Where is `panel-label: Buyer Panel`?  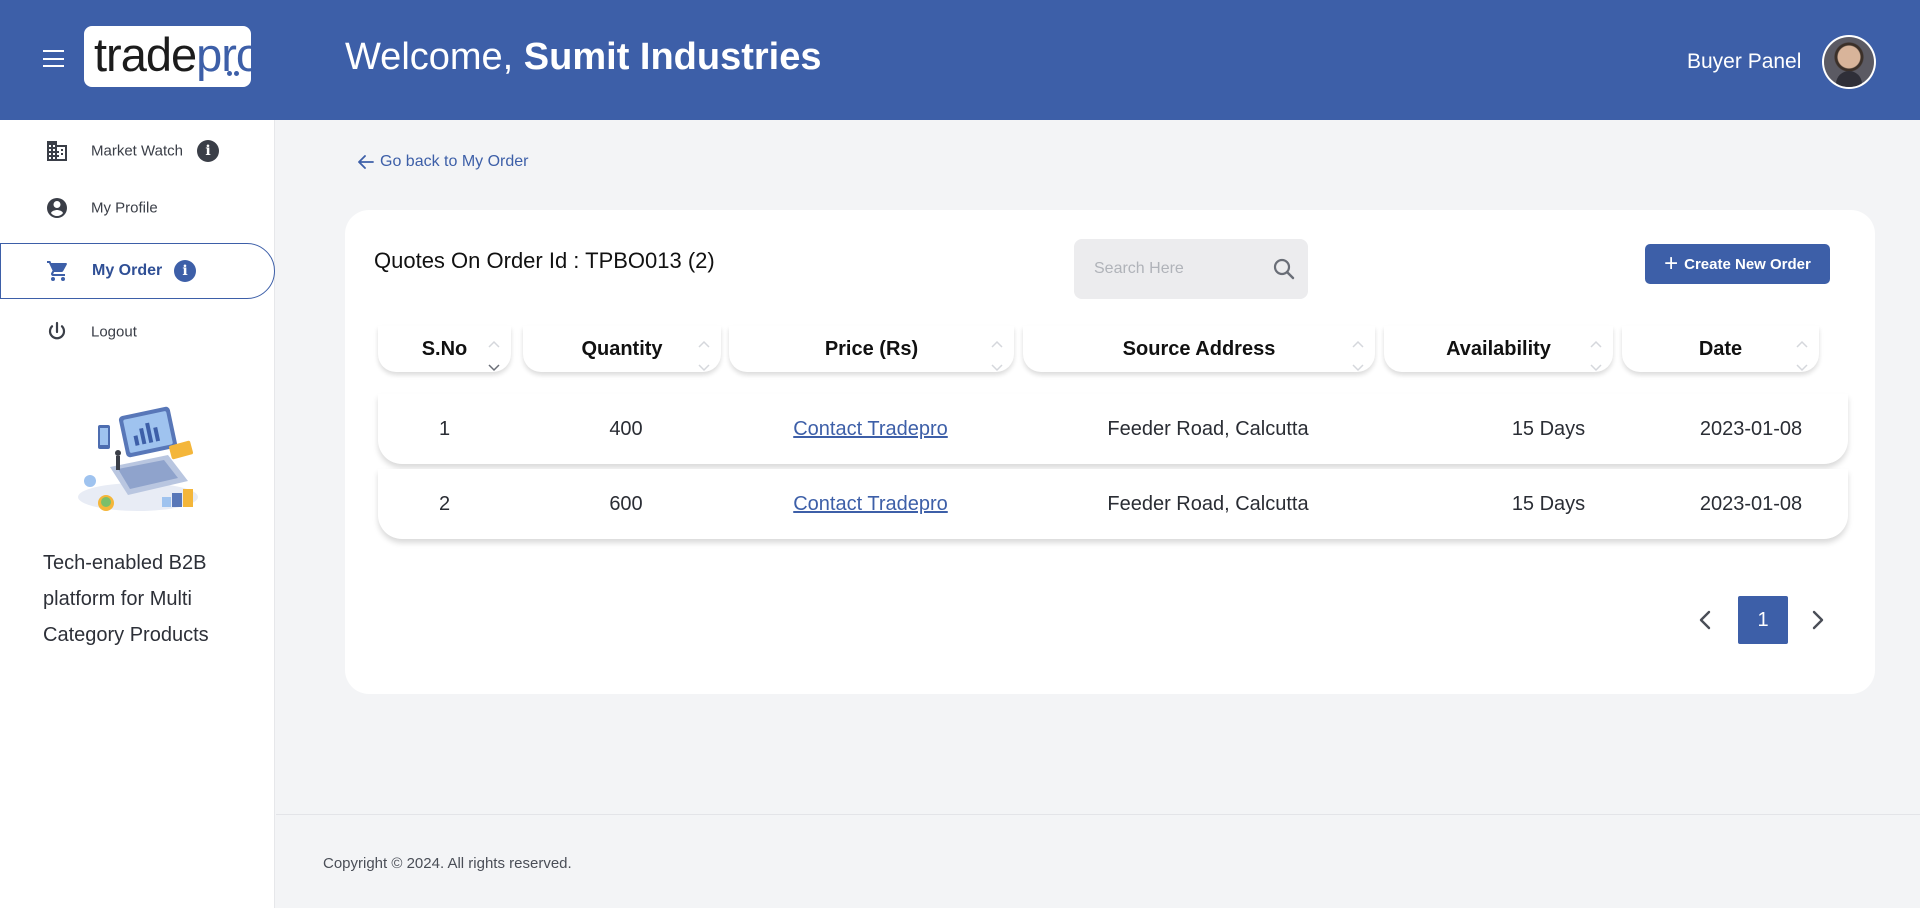 panel-label: Buyer Panel is located at coordinates (1744, 61).